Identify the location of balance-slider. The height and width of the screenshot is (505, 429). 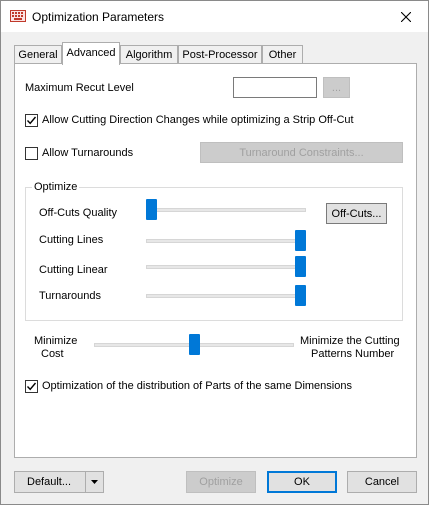
(194, 344).